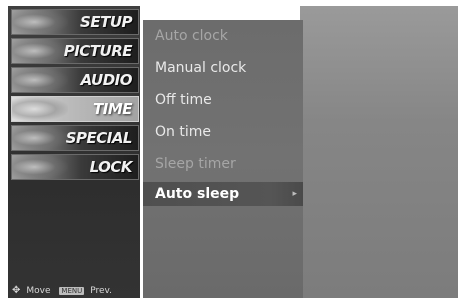 This screenshot has height=303, width=463. What do you see at coordinates (111, 167) in the screenshot?
I see `menu-item-label: LOCK` at bounding box center [111, 167].